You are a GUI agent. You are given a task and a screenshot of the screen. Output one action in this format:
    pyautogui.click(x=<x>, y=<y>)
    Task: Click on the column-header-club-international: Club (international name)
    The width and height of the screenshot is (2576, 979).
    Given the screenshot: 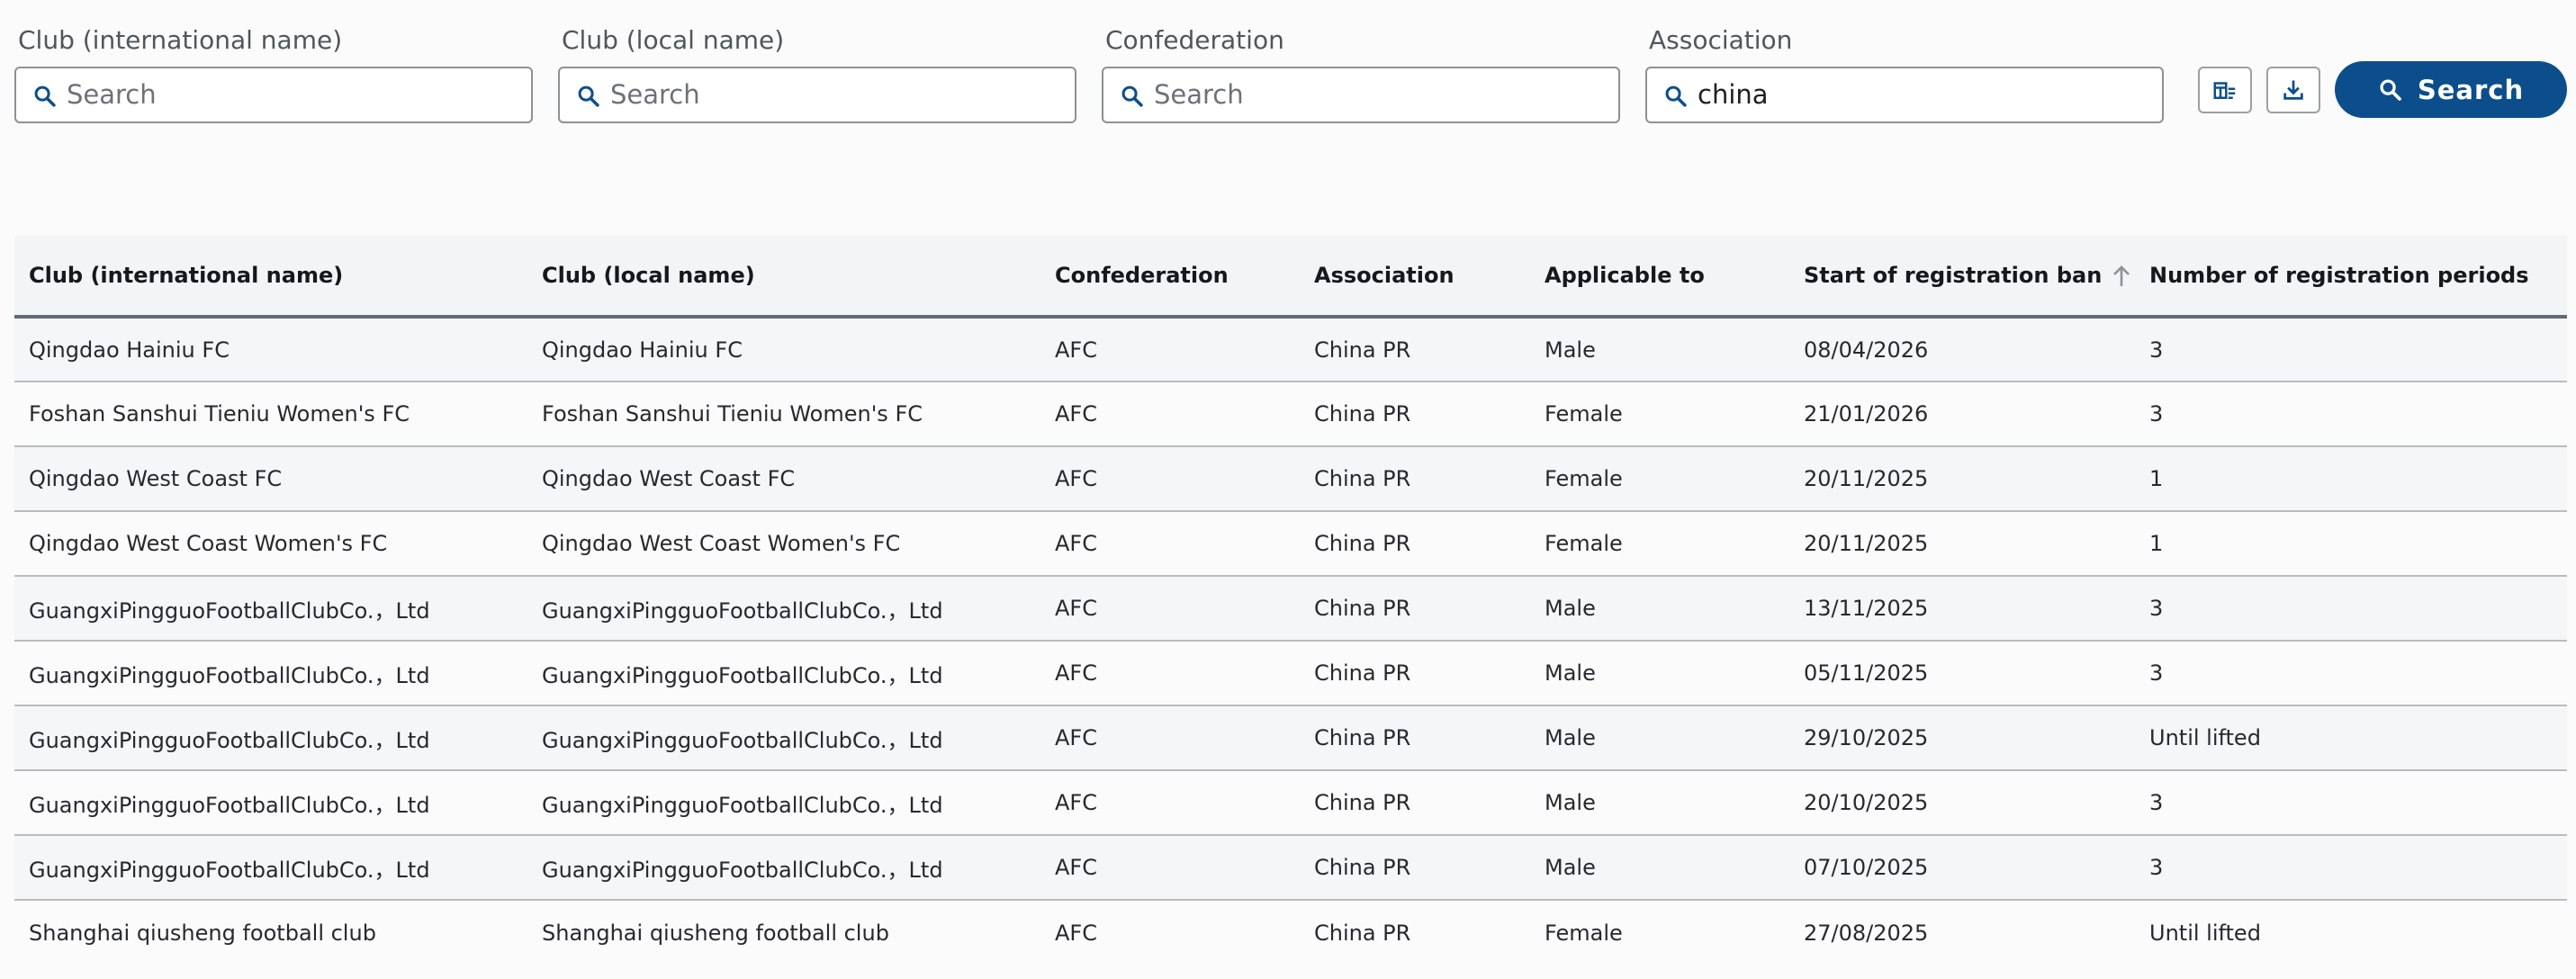 What is the action you would take?
    pyautogui.click(x=270, y=276)
    